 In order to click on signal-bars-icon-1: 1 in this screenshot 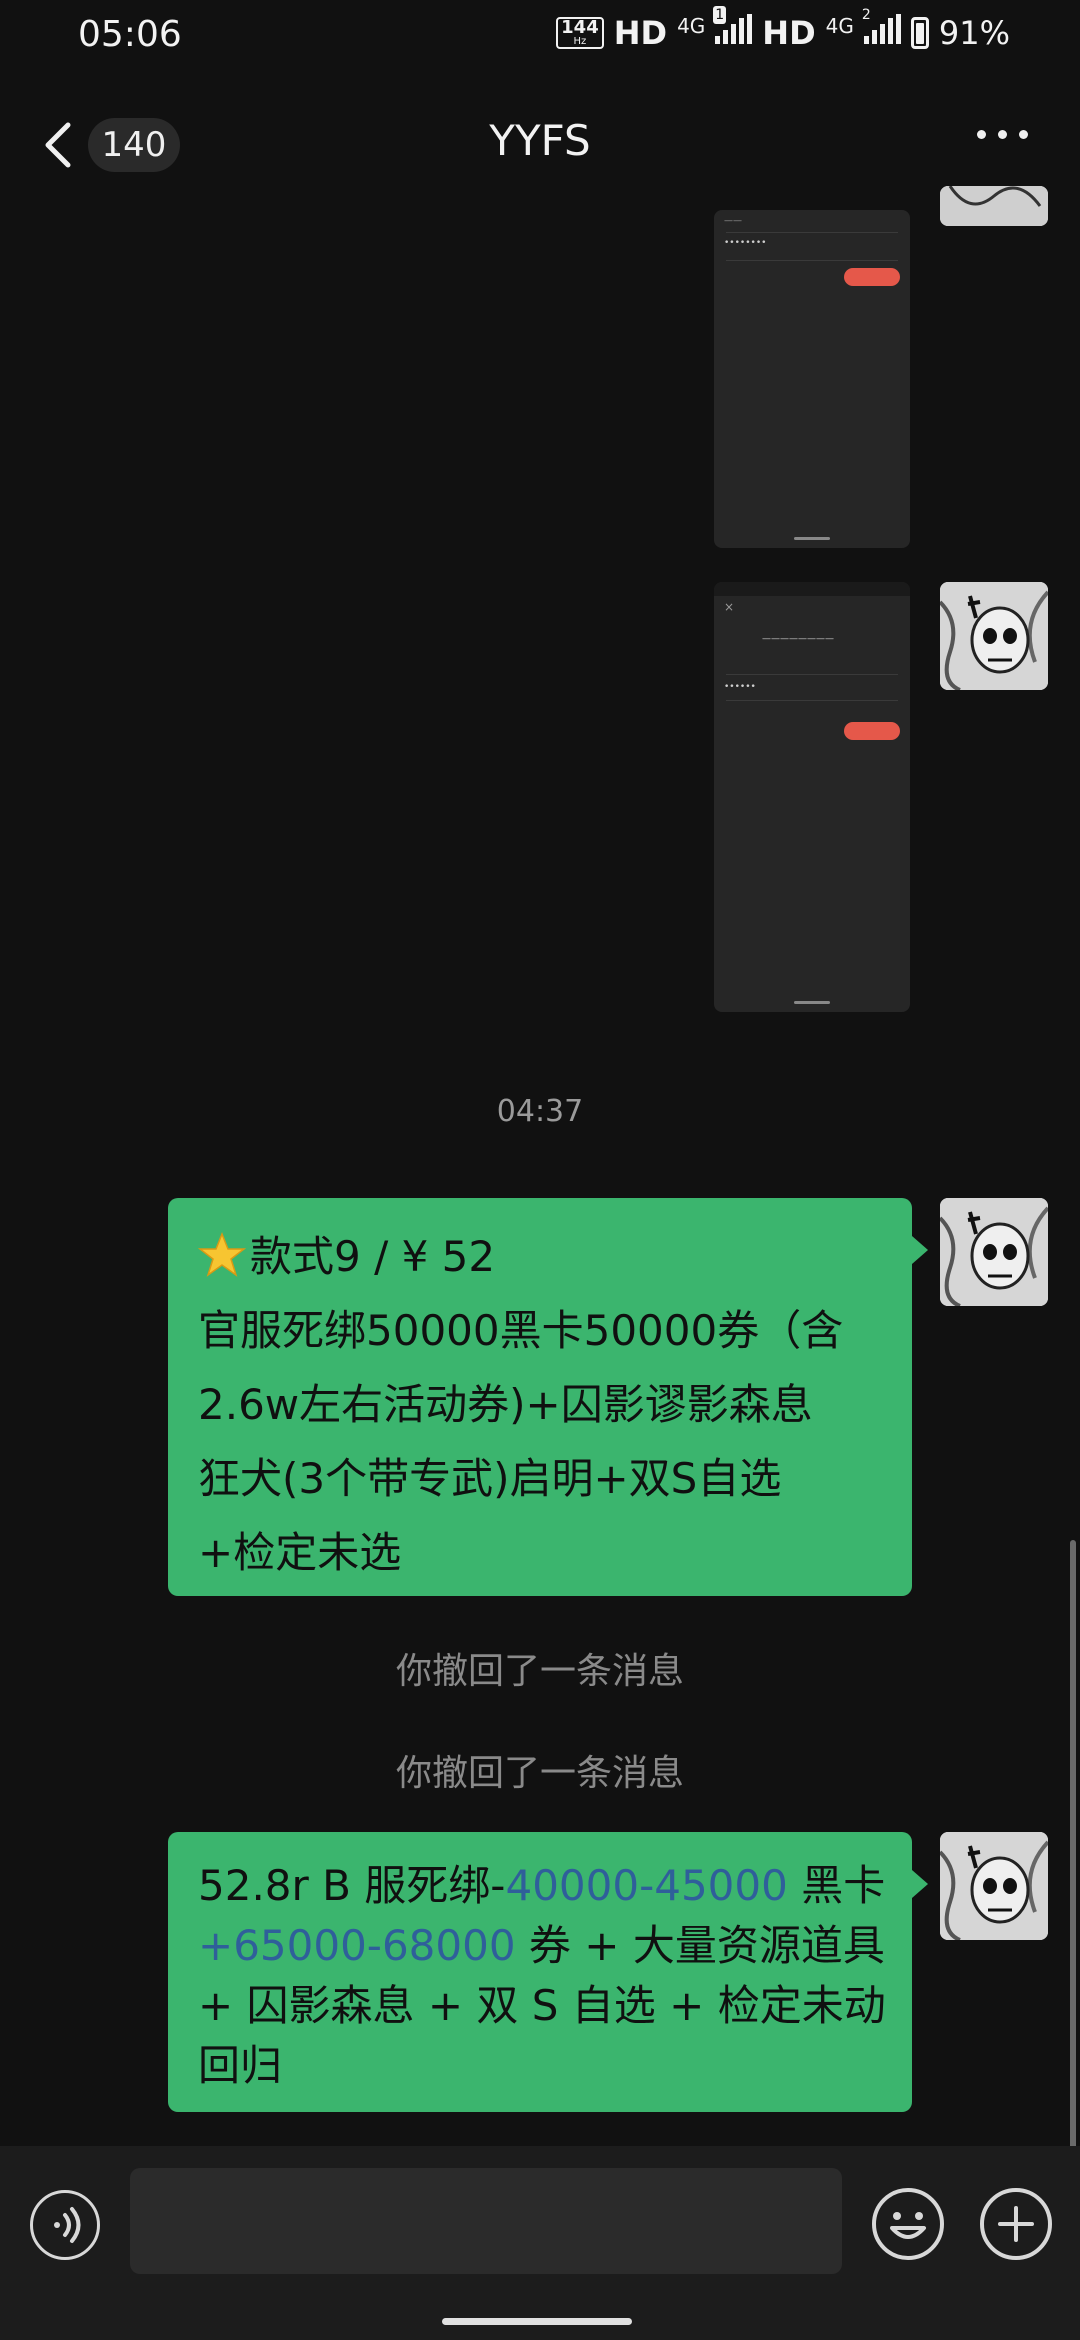, I will do `click(733, 29)`.